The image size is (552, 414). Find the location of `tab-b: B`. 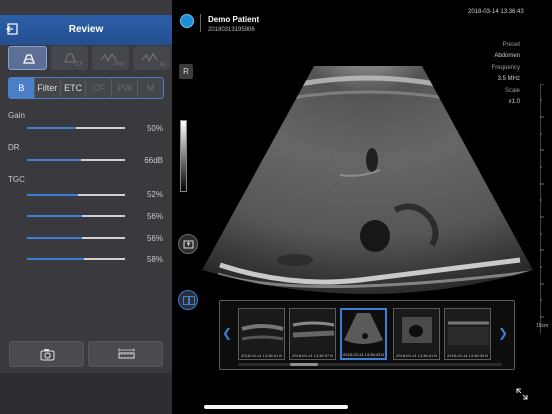

tab-b: B is located at coordinates (22, 88).